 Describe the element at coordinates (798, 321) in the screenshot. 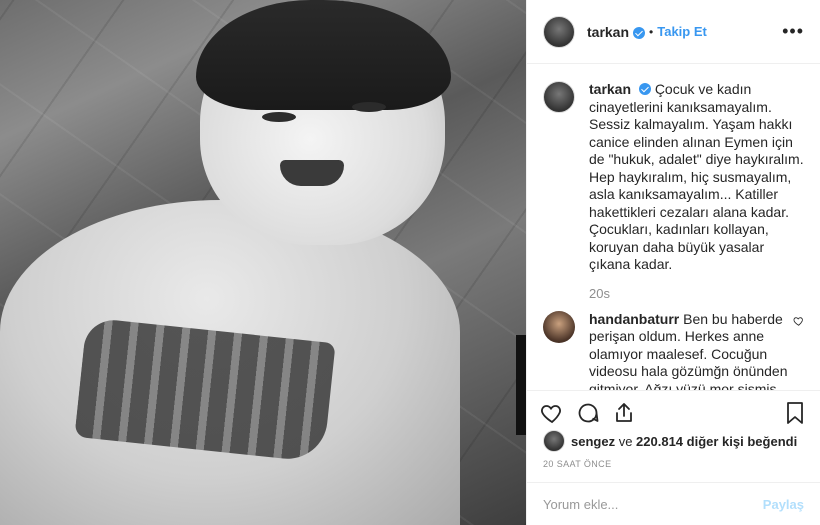

I see `comment-like-heart-icon` at that location.